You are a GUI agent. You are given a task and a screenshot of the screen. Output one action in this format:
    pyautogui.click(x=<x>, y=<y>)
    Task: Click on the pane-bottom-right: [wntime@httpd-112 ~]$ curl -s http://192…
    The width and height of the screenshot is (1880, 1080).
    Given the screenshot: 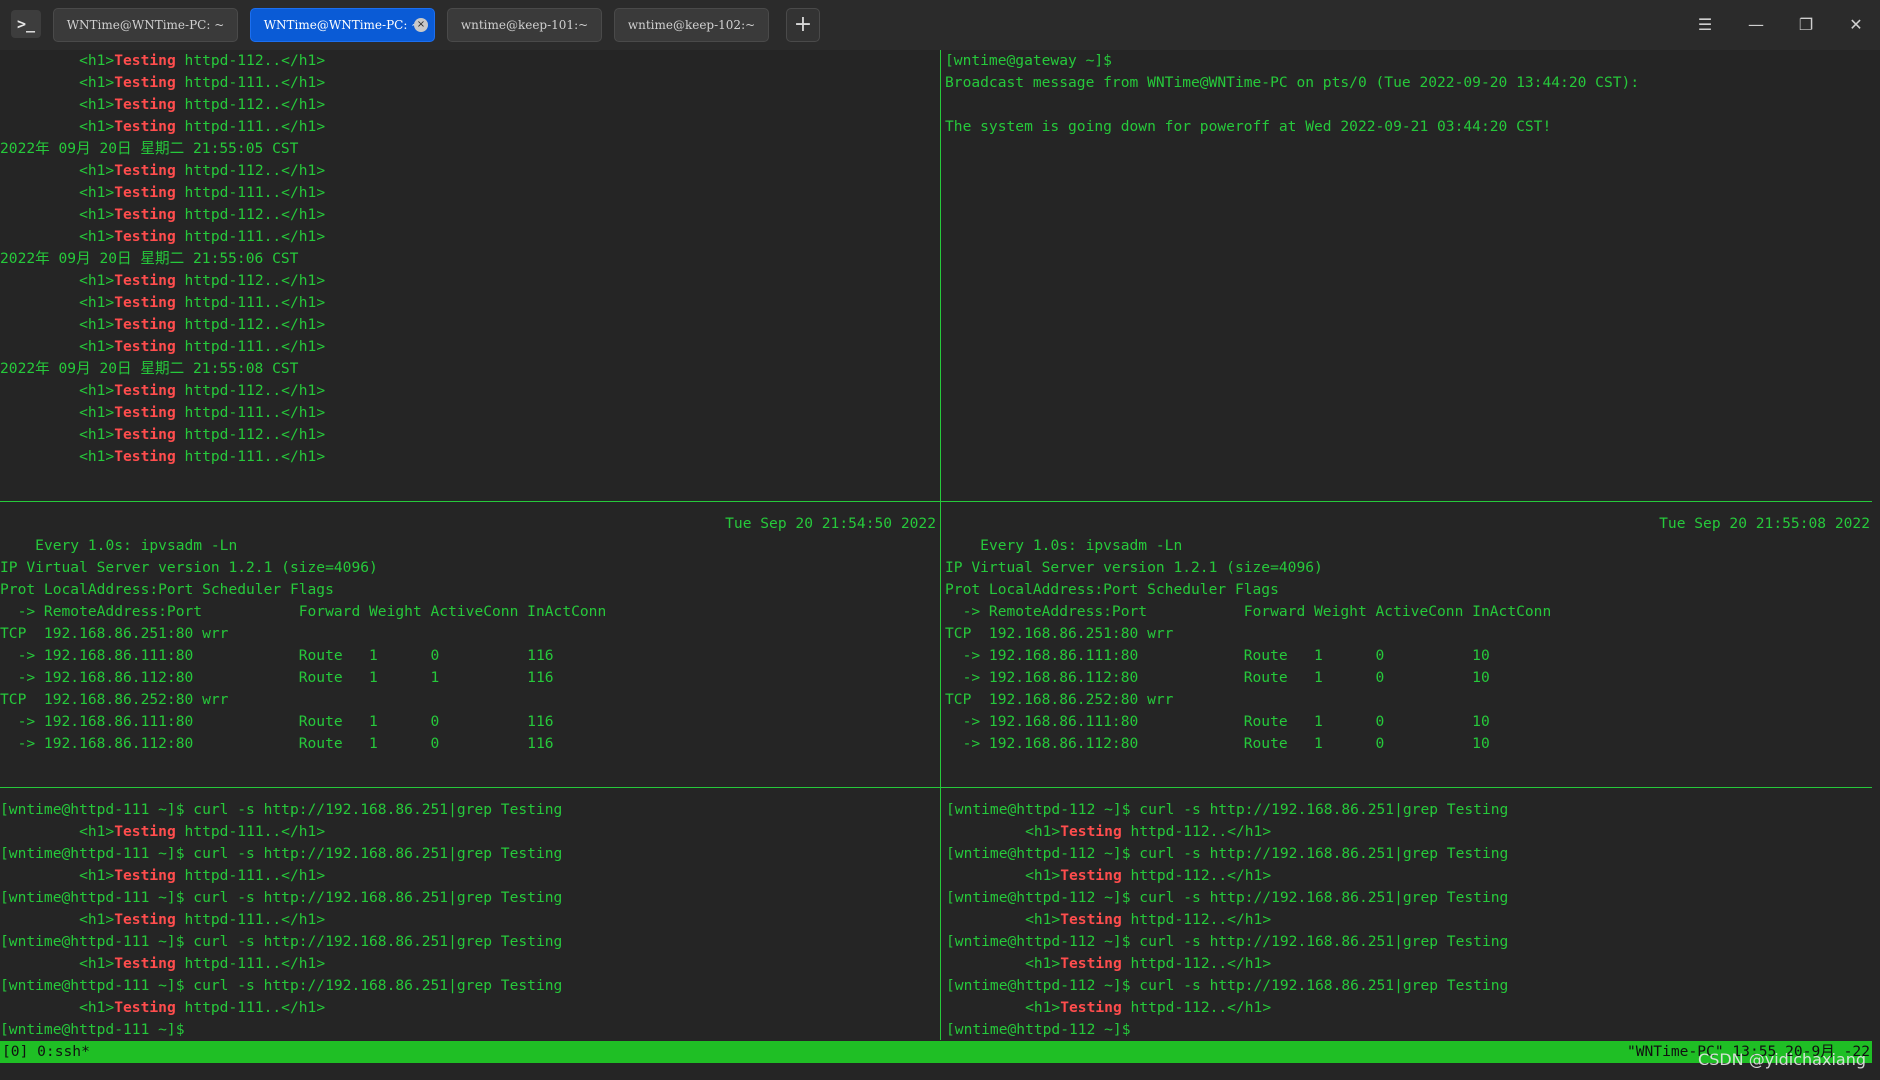 What is the action you would take?
    pyautogui.click(x=1409, y=920)
    